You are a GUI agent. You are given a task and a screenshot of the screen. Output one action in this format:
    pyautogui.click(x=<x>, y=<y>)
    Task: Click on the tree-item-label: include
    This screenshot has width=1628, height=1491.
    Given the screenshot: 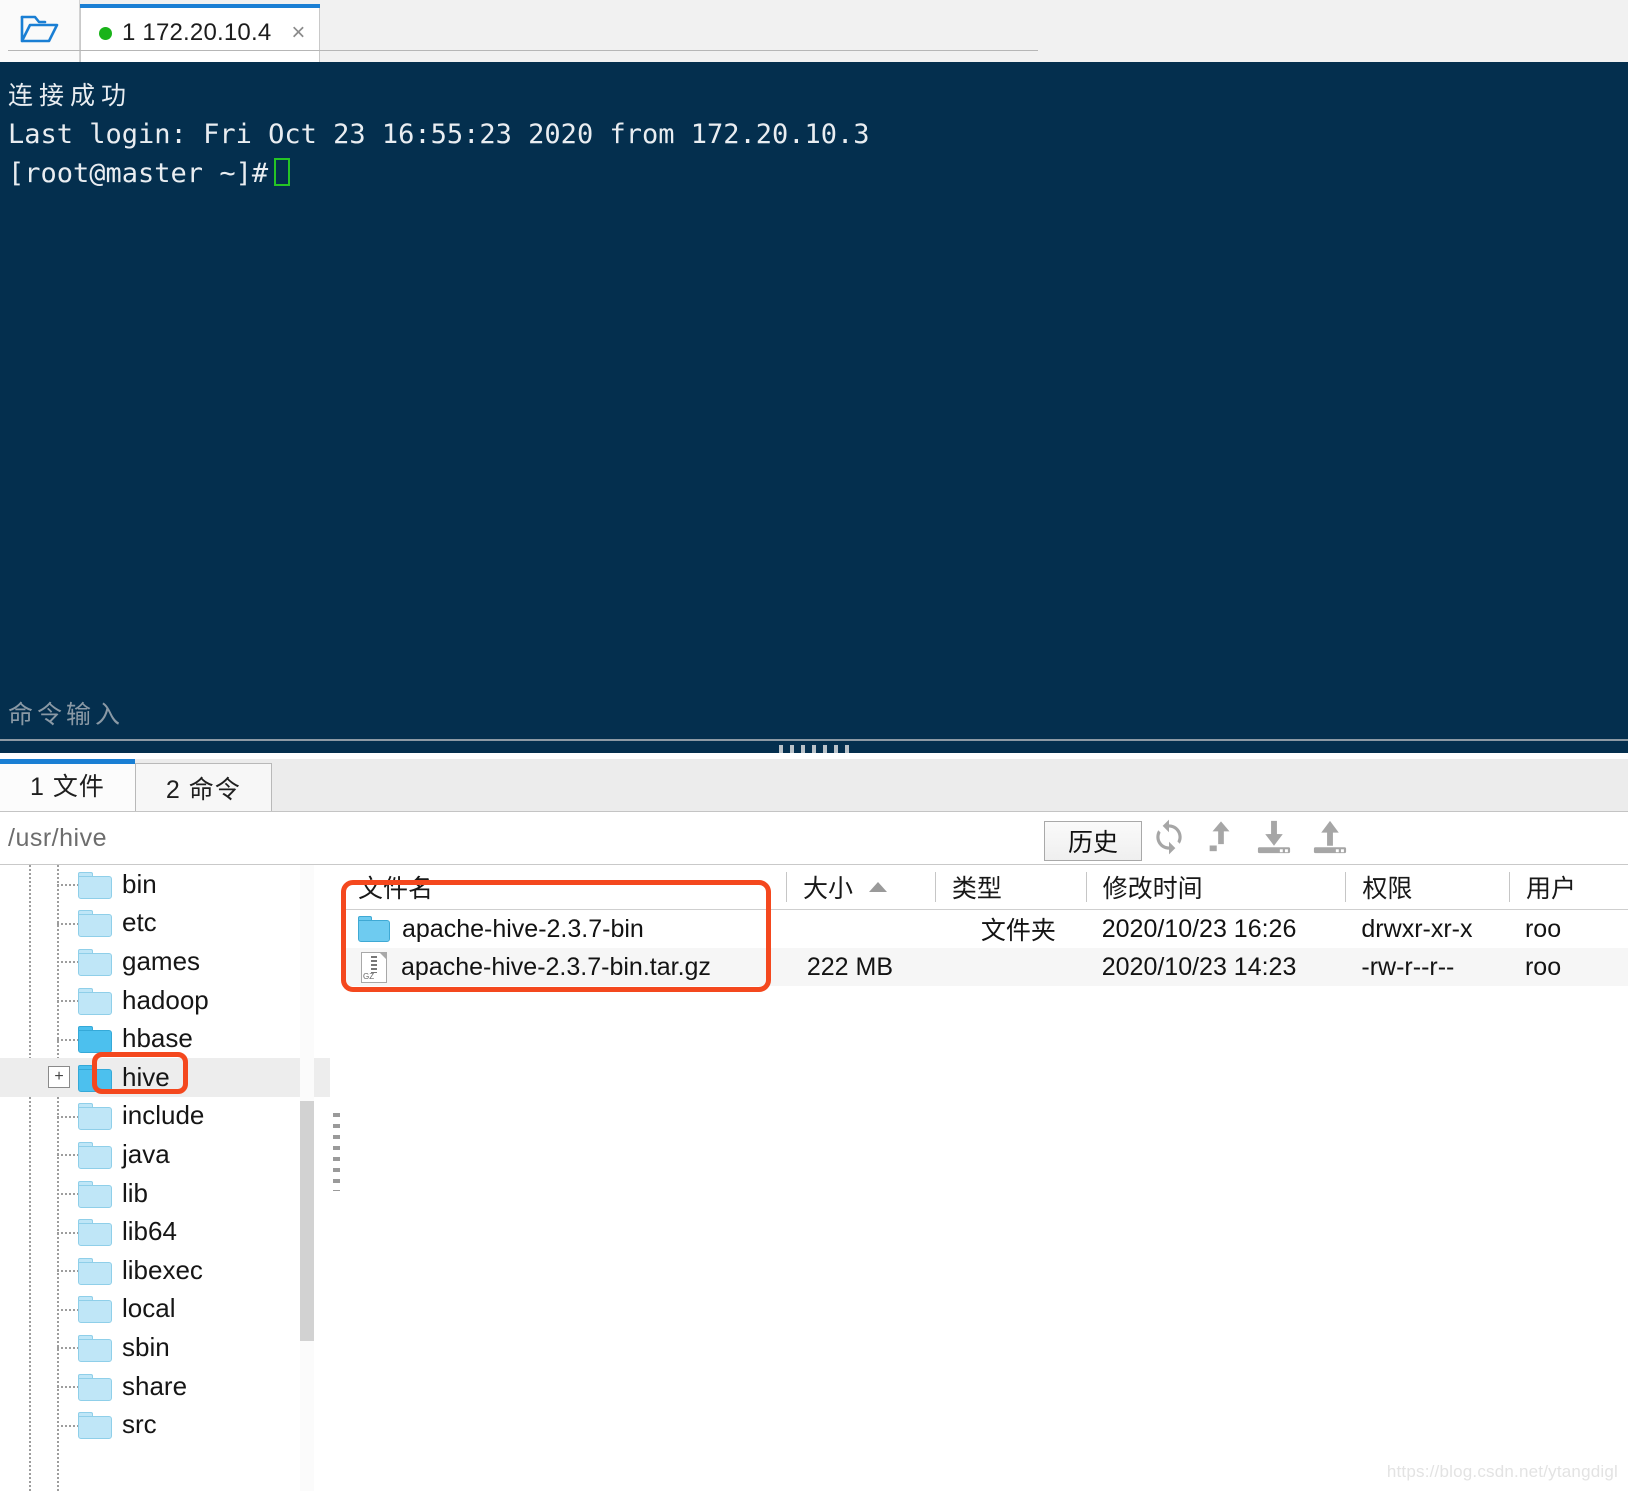 What is the action you would take?
    pyautogui.click(x=163, y=1115)
    